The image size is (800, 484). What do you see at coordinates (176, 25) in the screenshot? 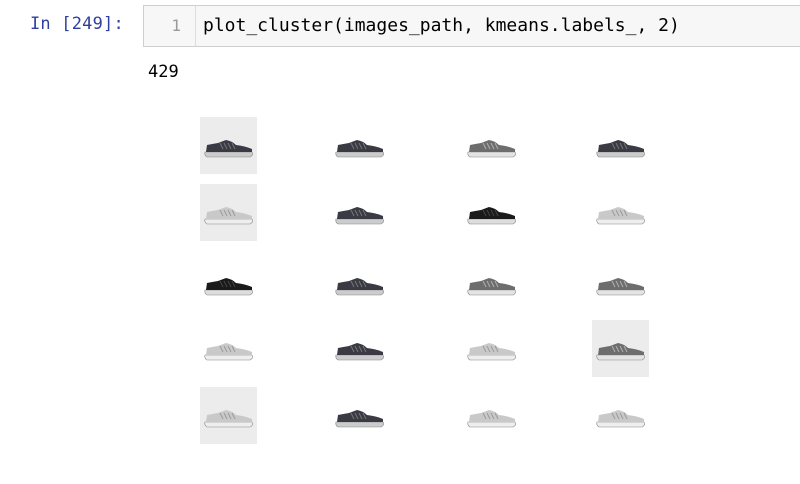
I see `line-number: 1` at bounding box center [176, 25].